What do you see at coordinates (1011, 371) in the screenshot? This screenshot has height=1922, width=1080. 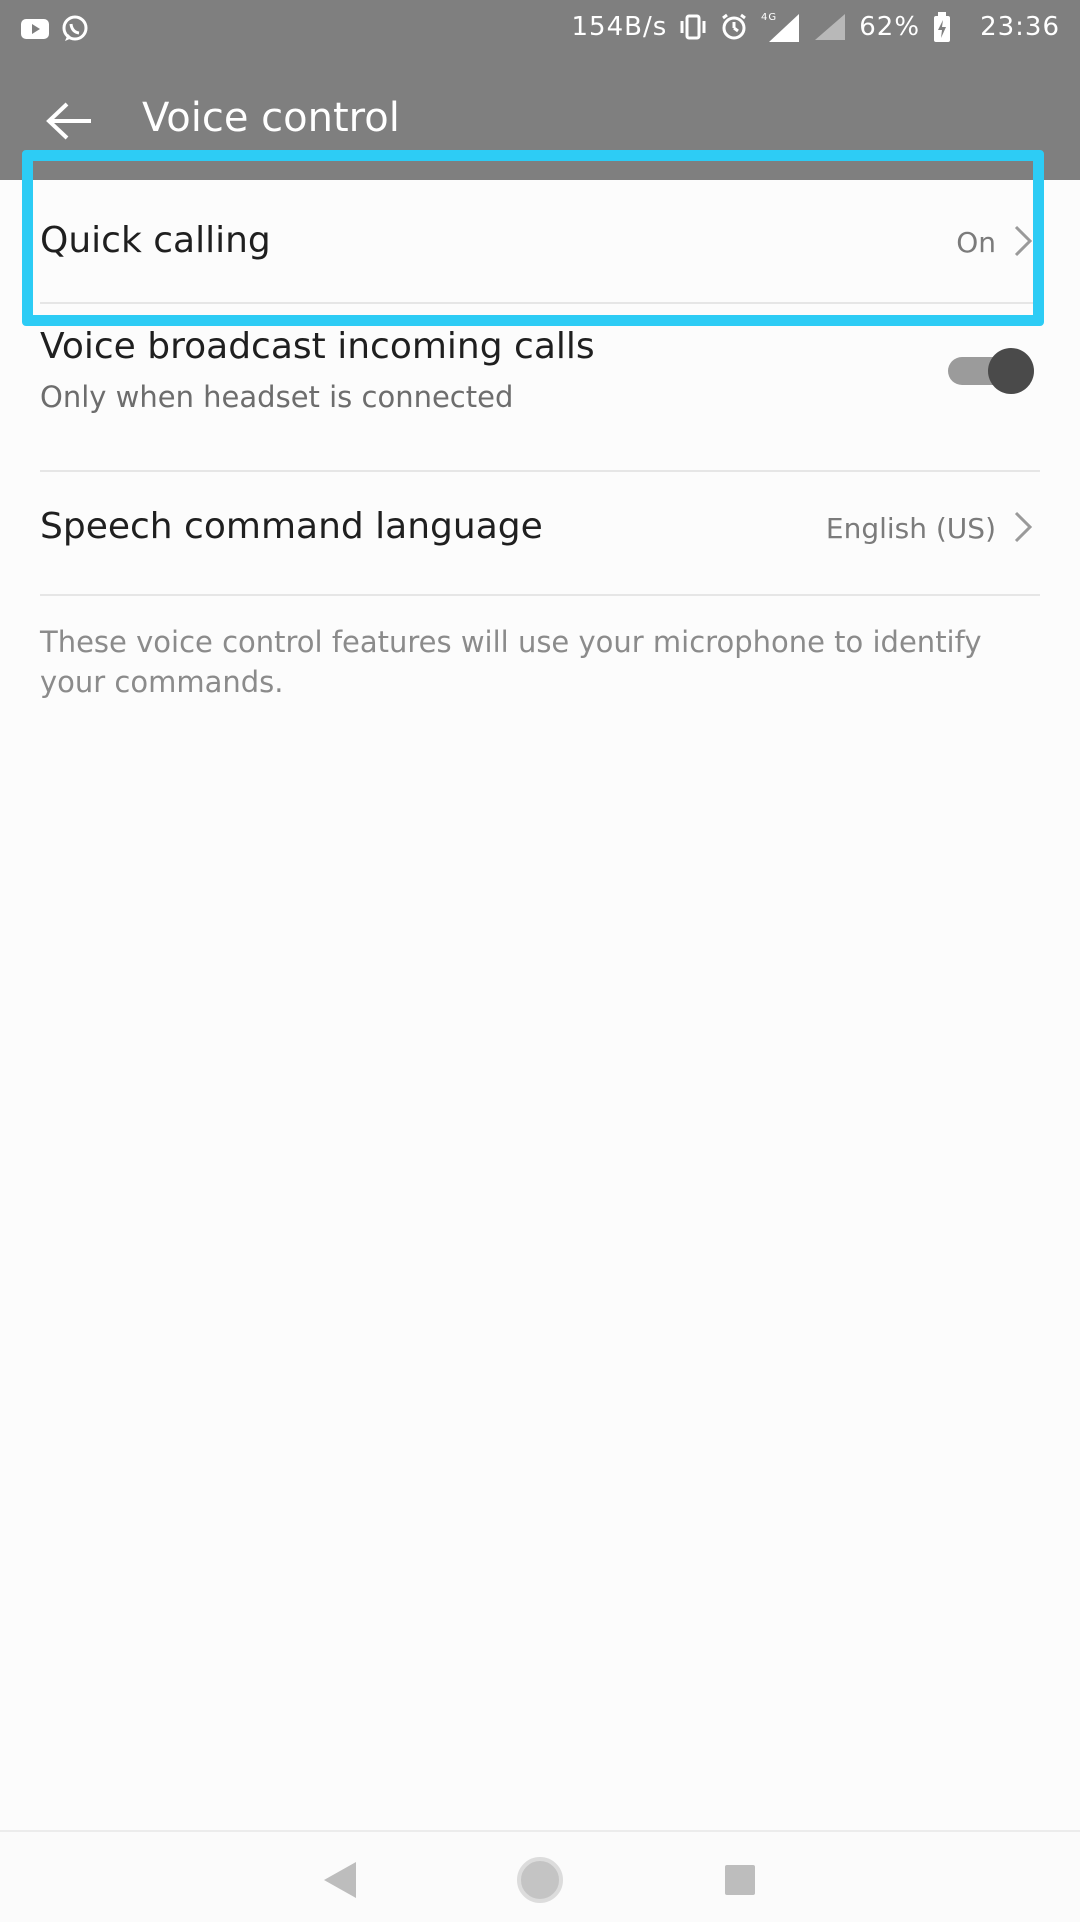 I see `toggle-knob` at bounding box center [1011, 371].